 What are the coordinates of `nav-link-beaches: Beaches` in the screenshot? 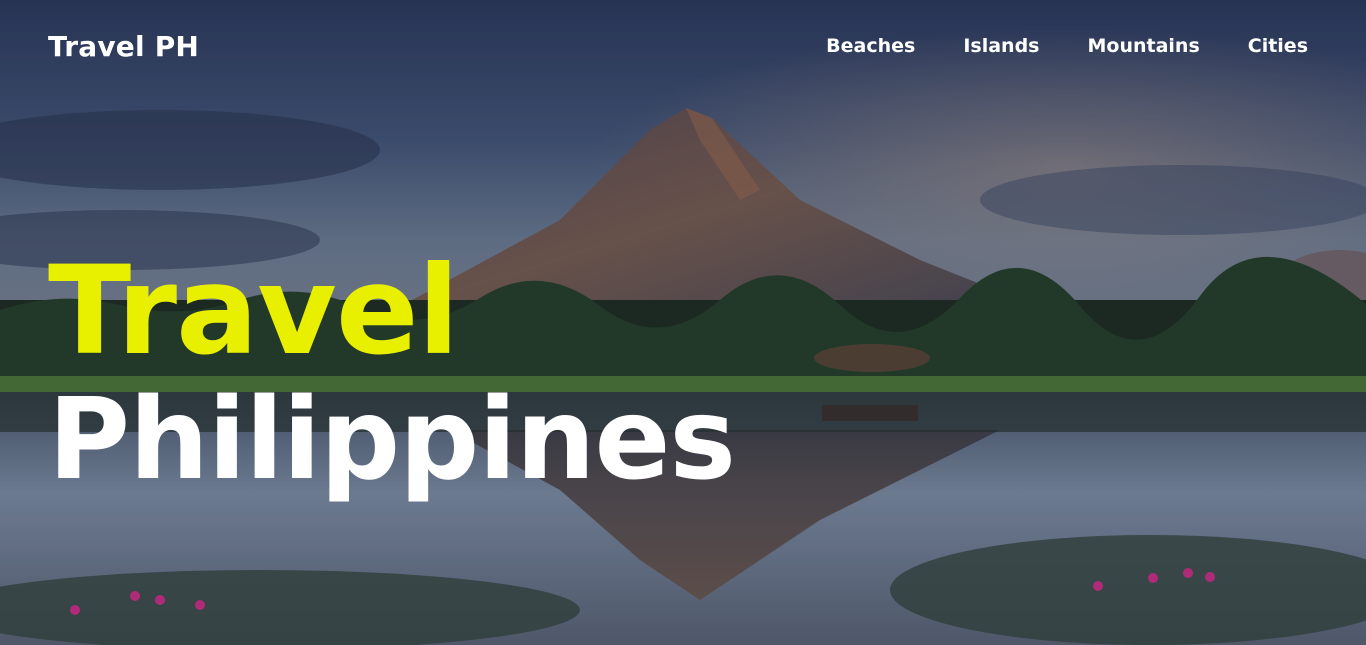 It's located at (870, 46).